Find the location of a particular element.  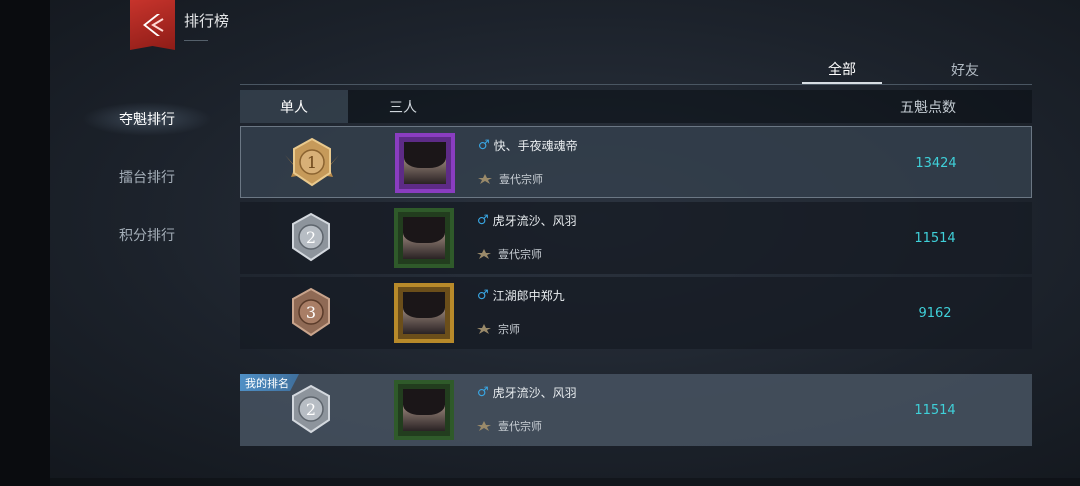

gold-medal-icon: 1 is located at coordinates (312, 162).